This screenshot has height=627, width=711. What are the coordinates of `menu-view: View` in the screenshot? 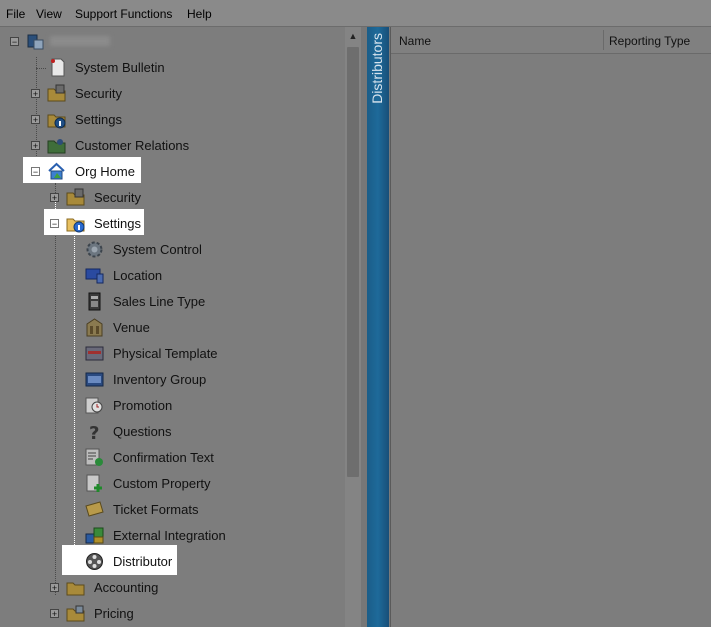 It's located at (49, 14).